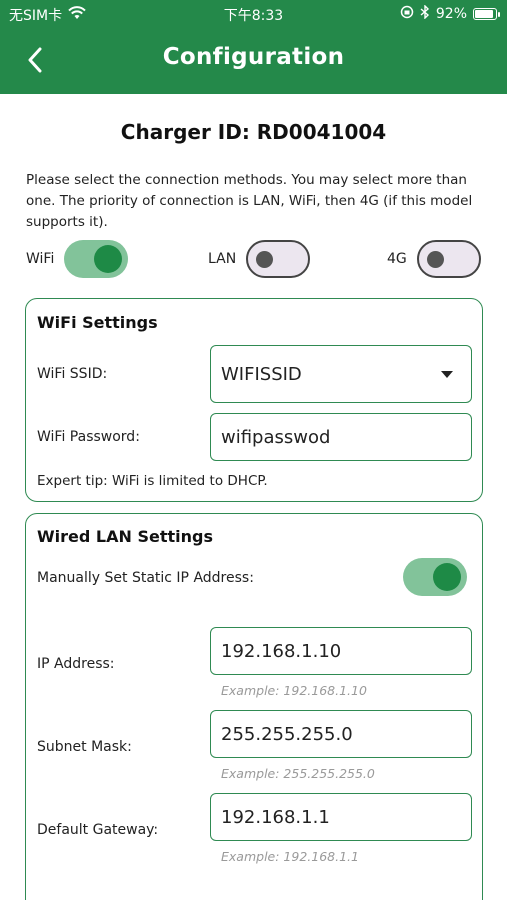 This screenshot has width=507, height=900. I want to click on connection-toggle-row: WiFi LAN 4G, so click(253, 260).